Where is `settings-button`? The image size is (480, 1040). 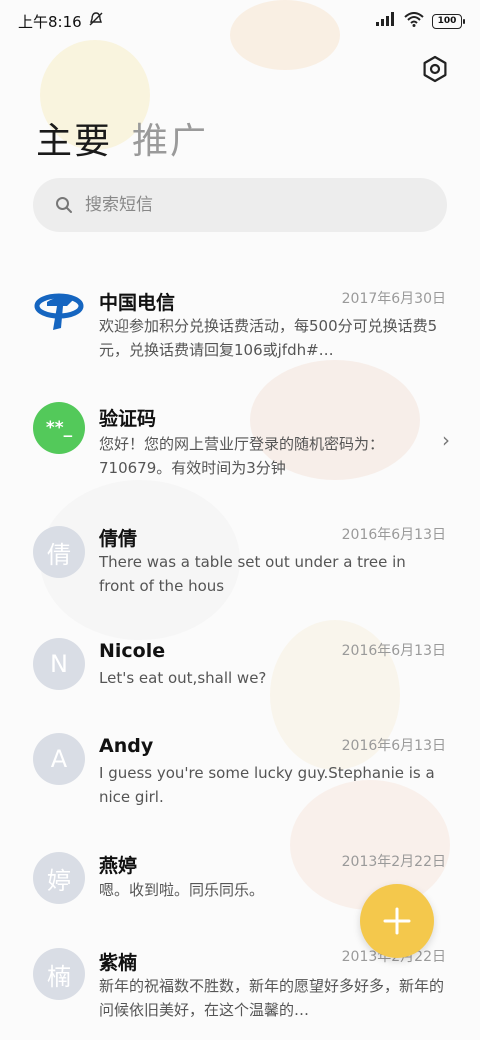 settings-button is located at coordinates (435, 69).